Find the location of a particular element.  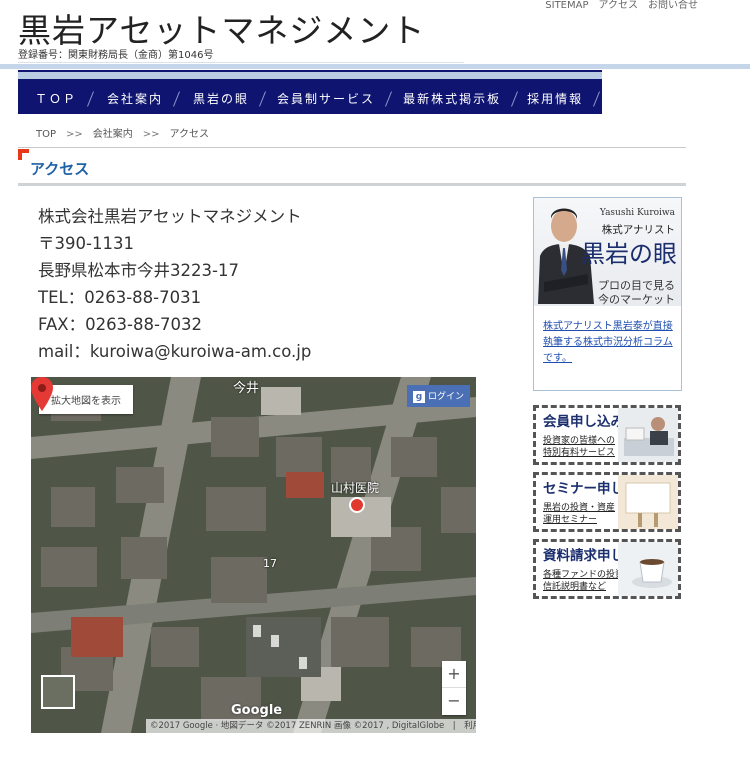

google-logo: Google is located at coordinates (257, 710).